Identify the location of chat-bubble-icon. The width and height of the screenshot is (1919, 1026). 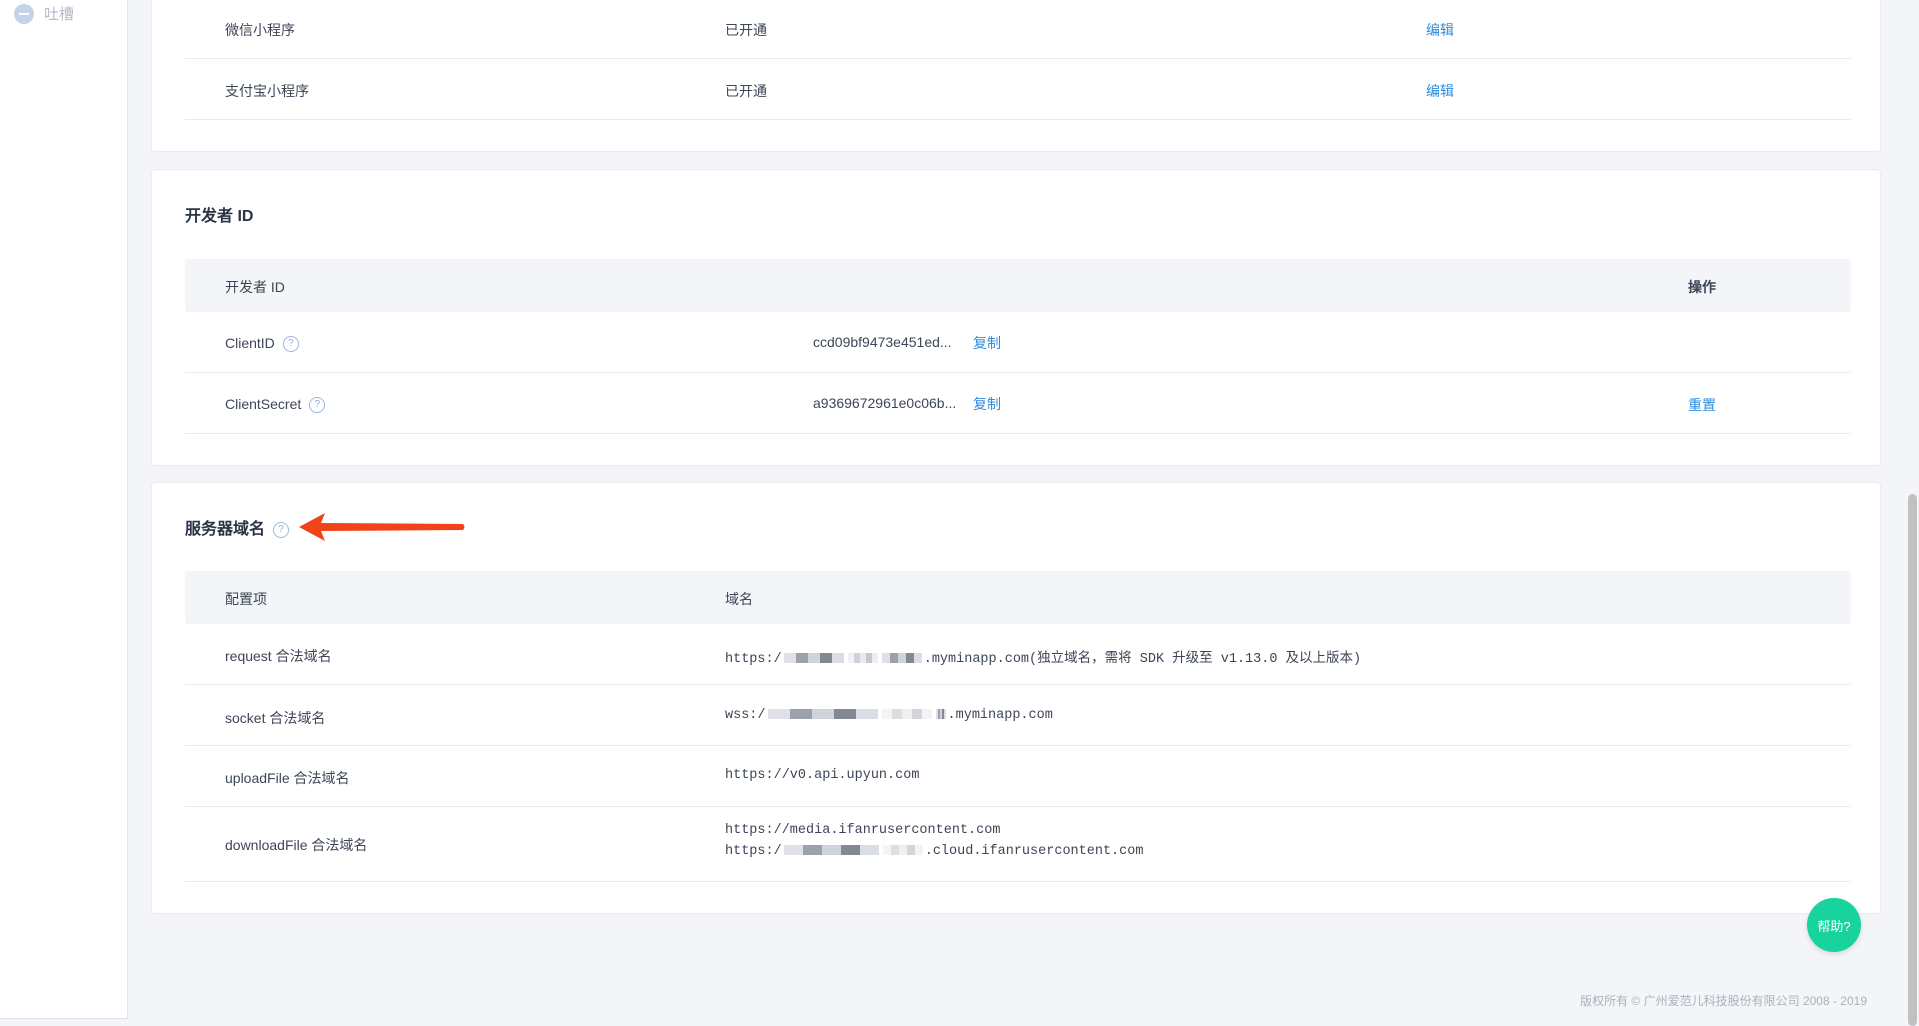
(24, 13).